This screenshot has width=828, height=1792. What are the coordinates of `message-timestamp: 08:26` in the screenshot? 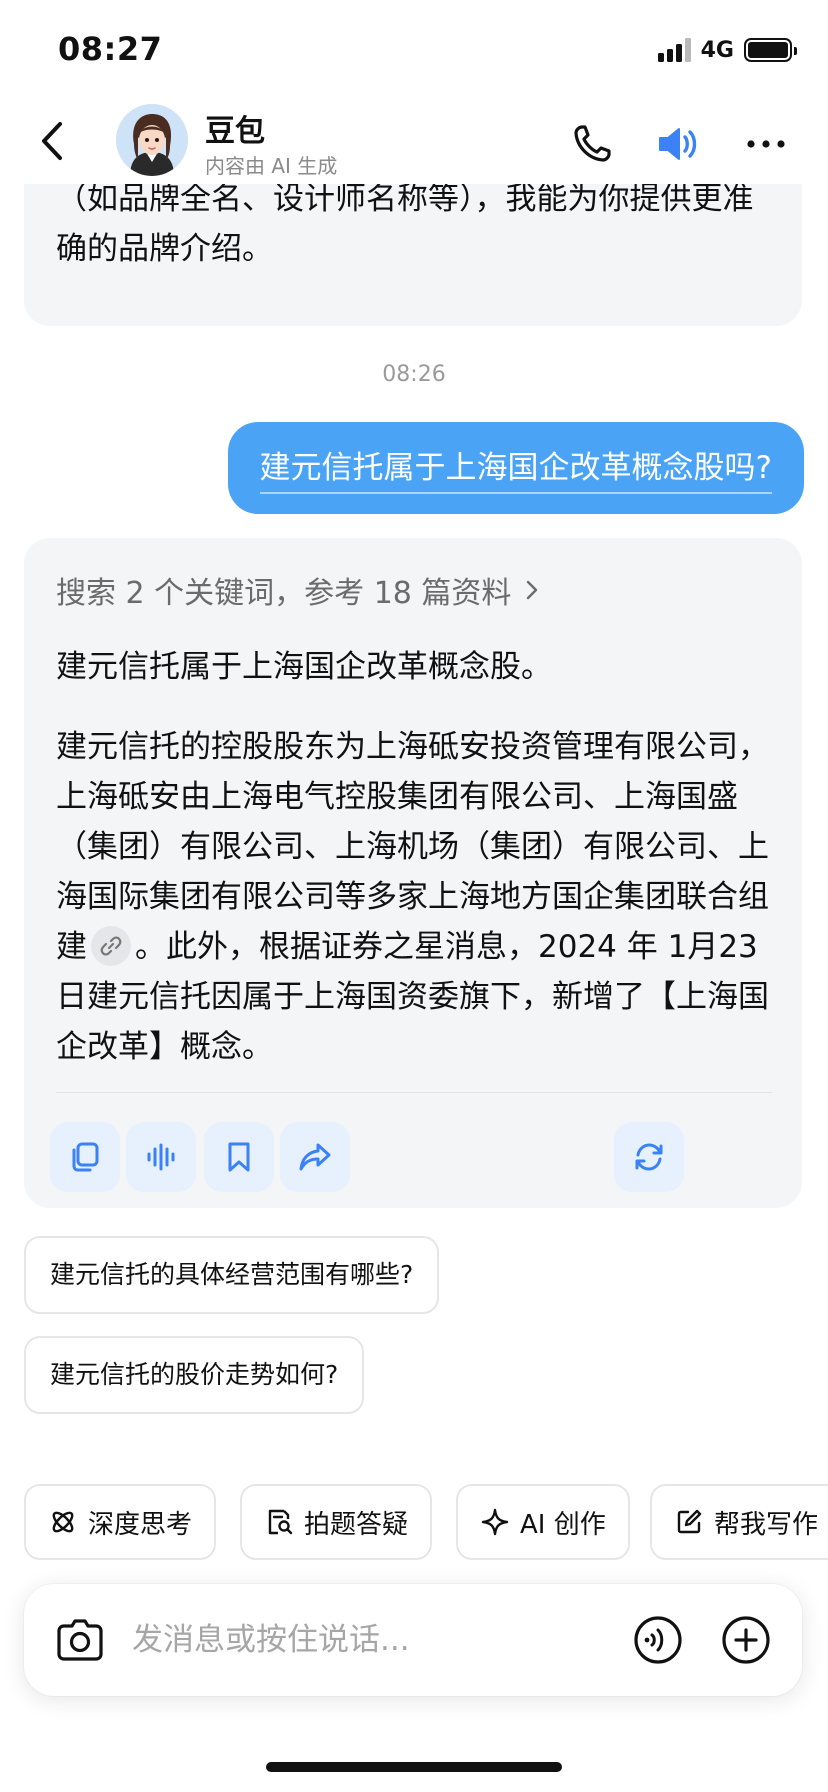 It's located at (414, 374).